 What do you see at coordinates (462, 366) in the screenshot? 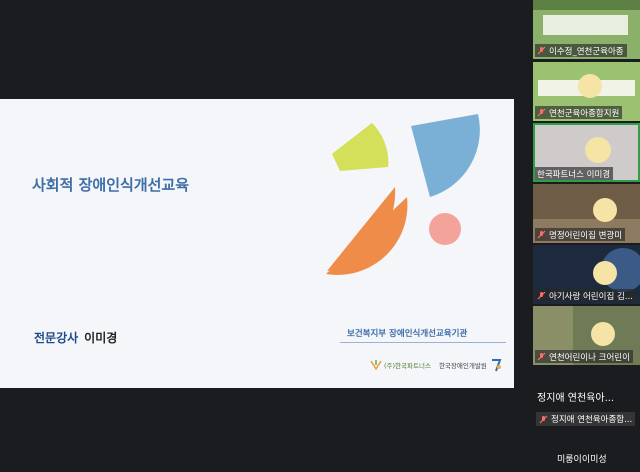
I see `institute-logo-text: 한국장애인개발원` at bounding box center [462, 366].